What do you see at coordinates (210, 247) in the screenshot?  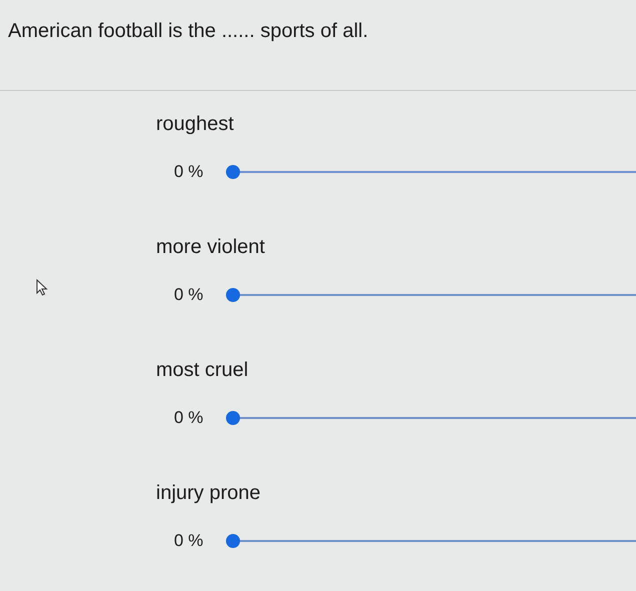 I see `option-label: more violent` at bounding box center [210, 247].